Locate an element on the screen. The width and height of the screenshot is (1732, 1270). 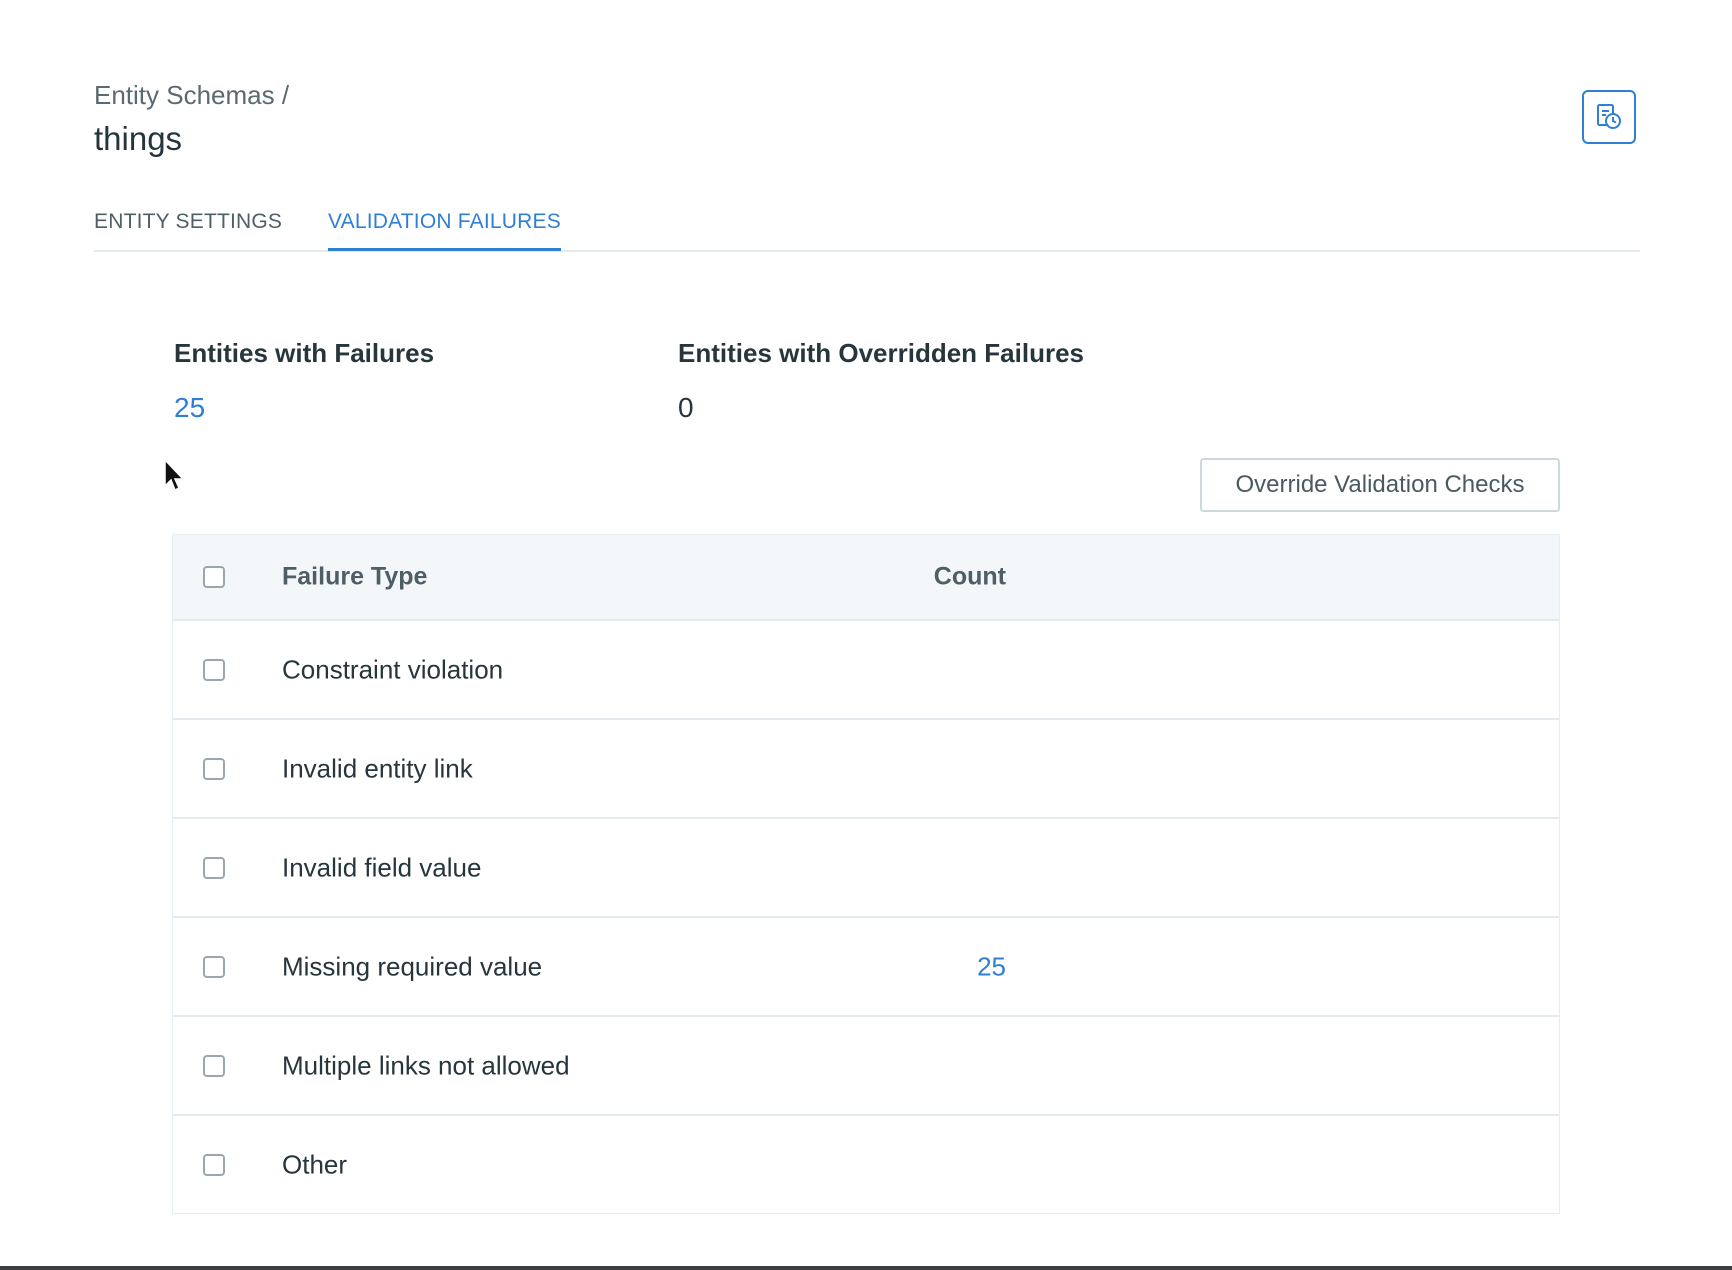
table-header: Failure Type Count is located at coordinates (866, 578).